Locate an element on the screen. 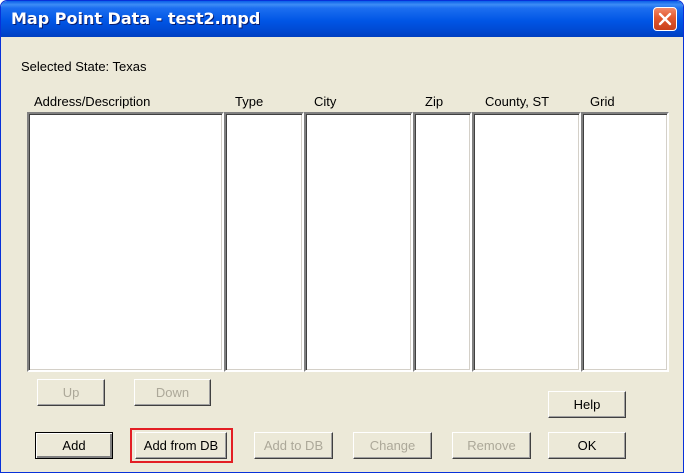 The width and height of the screenshot is (686, 475). column-header-type: Type is located at coordinates (249, 101).